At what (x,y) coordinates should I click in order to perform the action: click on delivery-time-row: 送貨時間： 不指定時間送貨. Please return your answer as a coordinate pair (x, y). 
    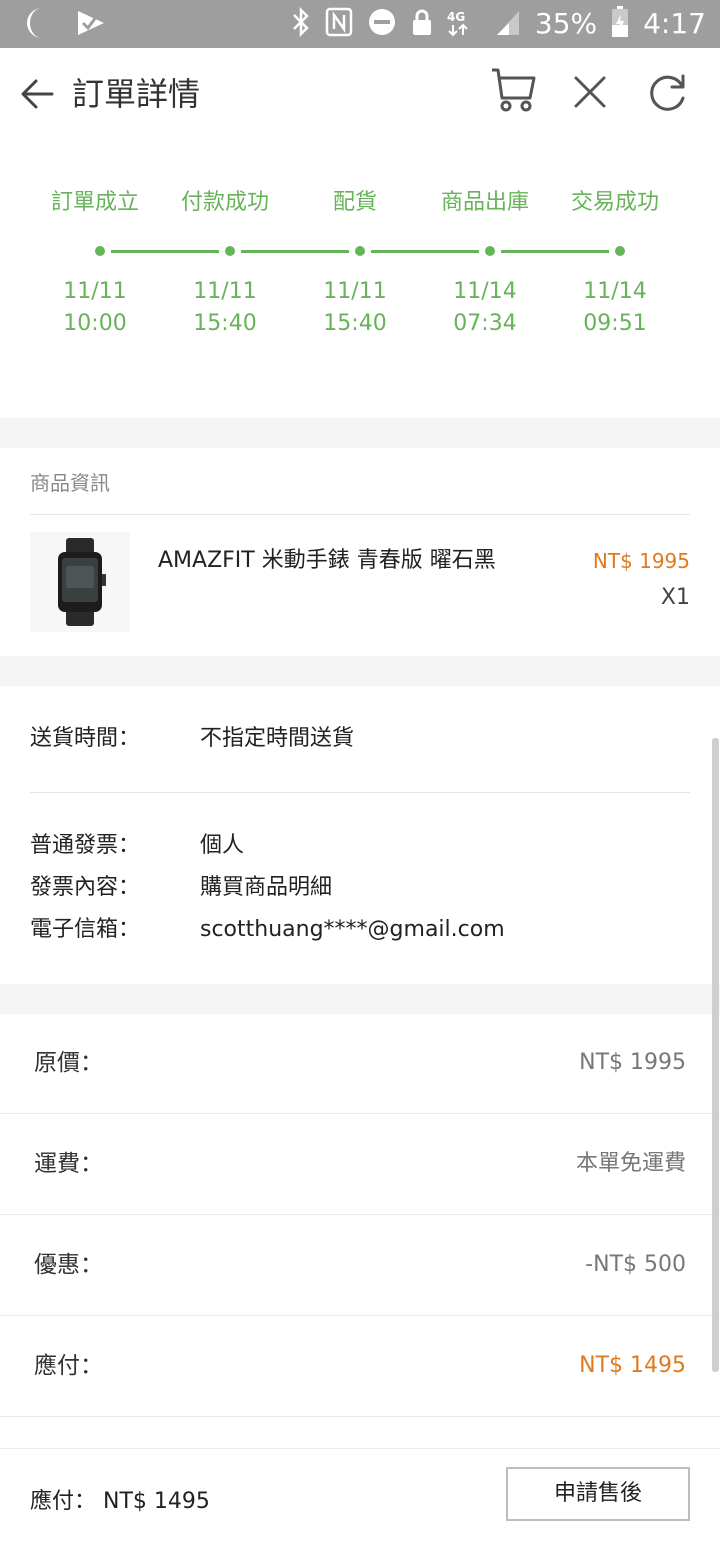
    Looking at the image, I should click on (360, 739).